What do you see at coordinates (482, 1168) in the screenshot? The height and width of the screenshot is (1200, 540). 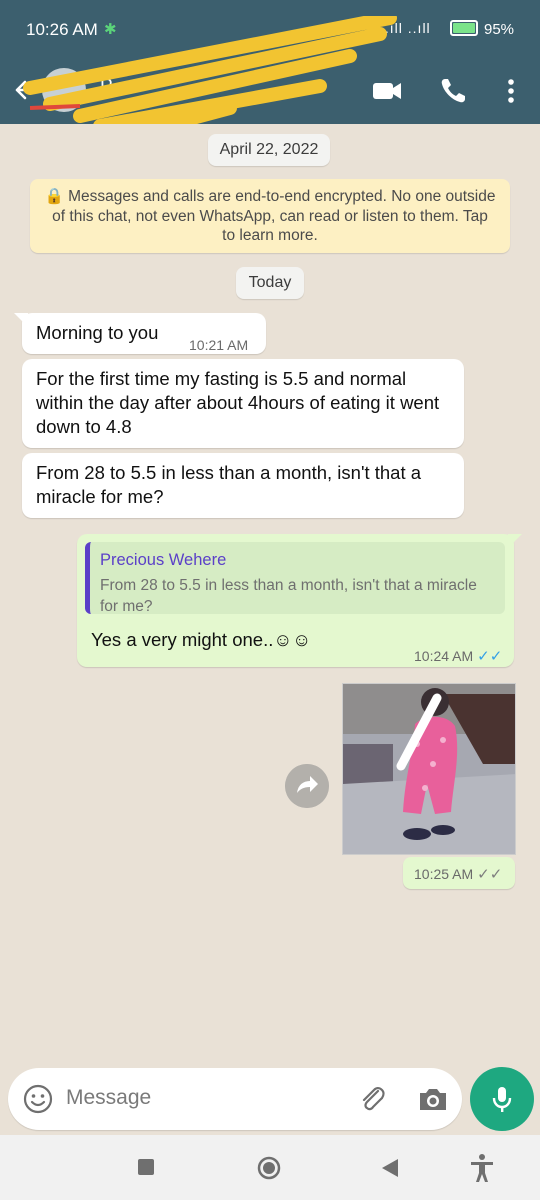 I see `accessibility-icon` at bounding box center [482, 1168].